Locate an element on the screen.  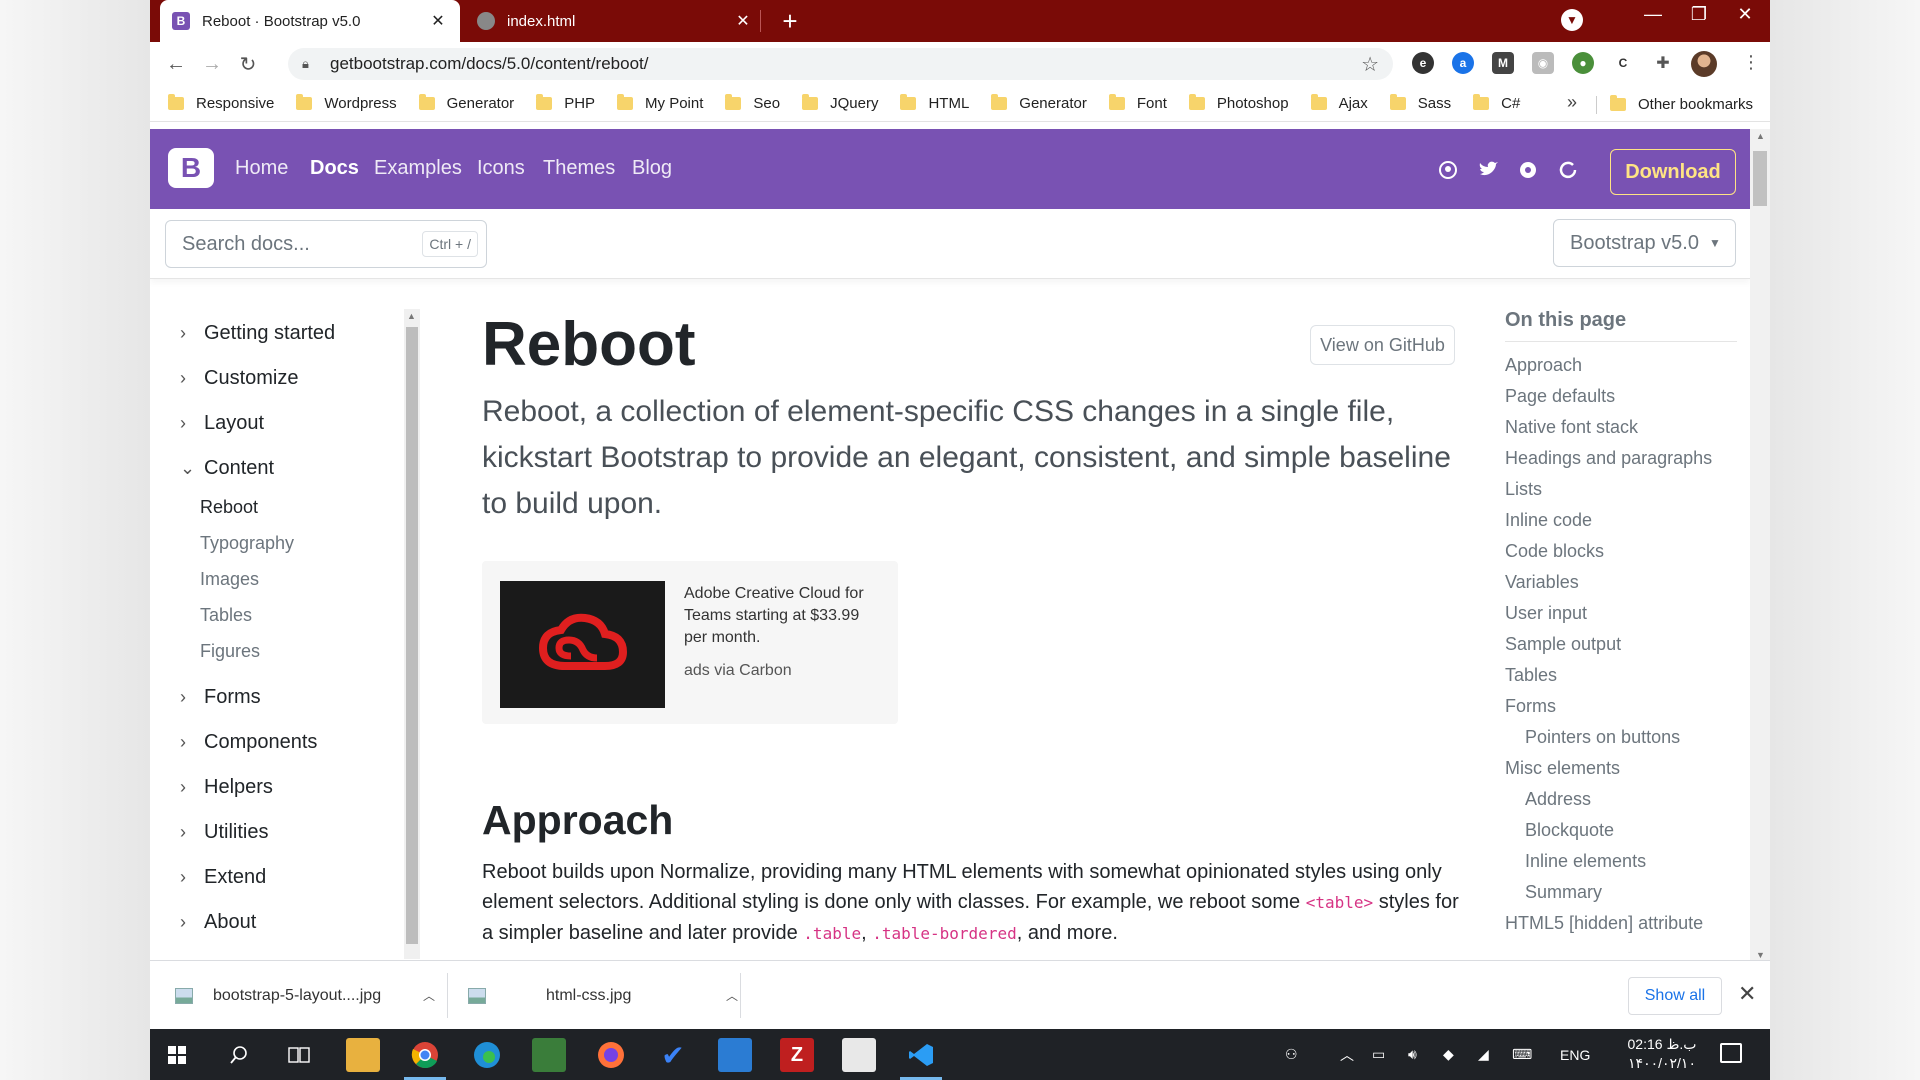
sidebar-getting-started: › Getting started is located at coordinates (257, 333).